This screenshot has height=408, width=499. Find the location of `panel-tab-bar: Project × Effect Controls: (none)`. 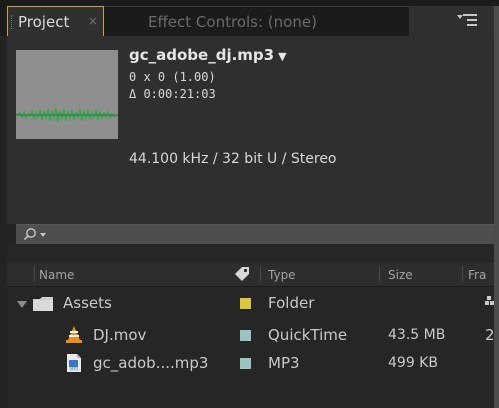

panel-tab-bar: Project × Effect Controls: (none) is located at coordinates (249, 18).